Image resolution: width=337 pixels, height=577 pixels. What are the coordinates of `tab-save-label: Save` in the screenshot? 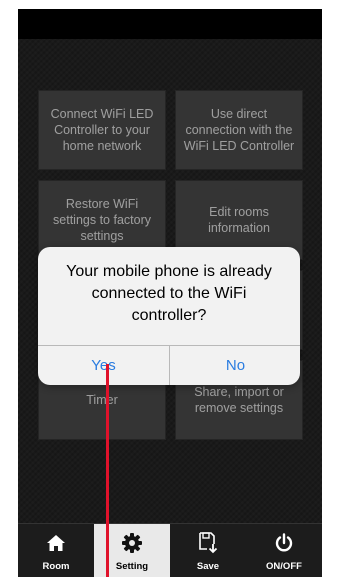 It's located at (208, 566).